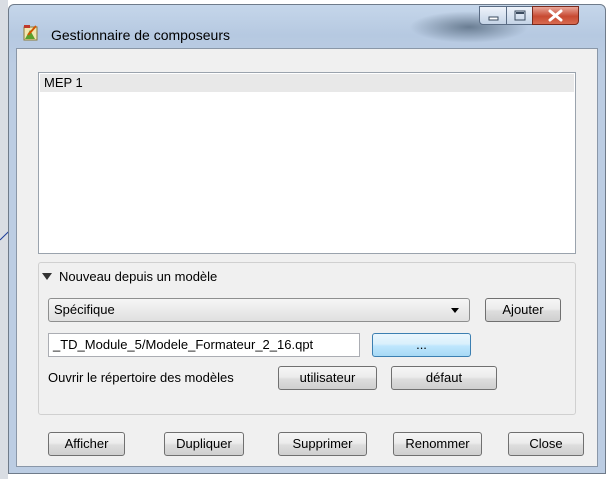 The height and width of the screenshot is (479, 614). I want to click on composer-list-item: MEP 1, so click(307, 83).